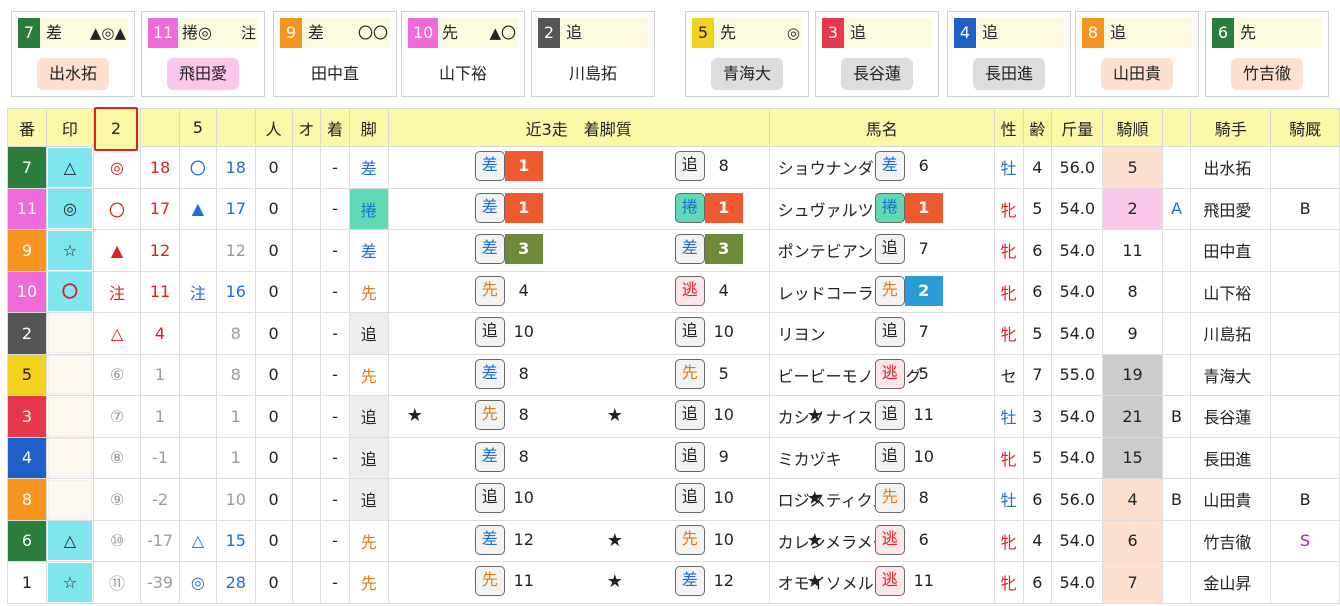  Describe the element at coordinates (673, 333) in the screenshot. I see `table-row: 2 △ 4 8 0- 追追 10 追 10 追 7 リヨン牝 5 54.0 9 川島拓` at that location.